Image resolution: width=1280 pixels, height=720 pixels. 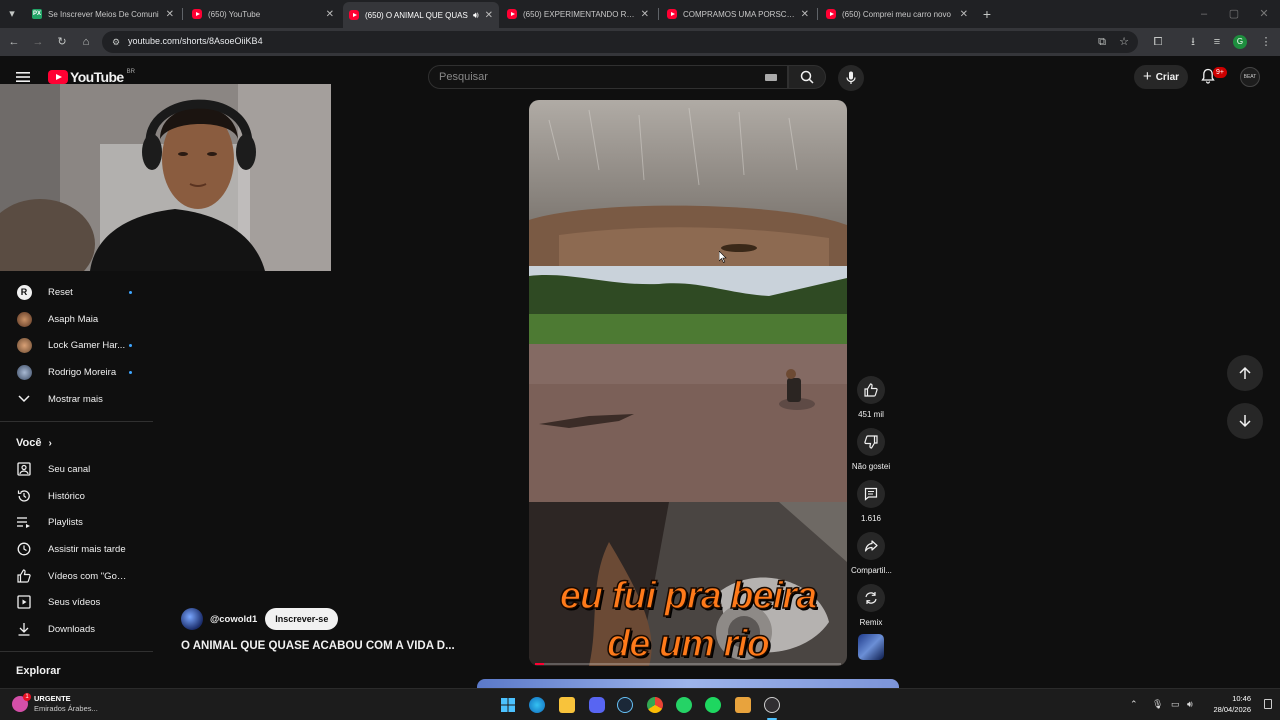 I want to click on file-explorer-icon, so click(x=567, y=705).